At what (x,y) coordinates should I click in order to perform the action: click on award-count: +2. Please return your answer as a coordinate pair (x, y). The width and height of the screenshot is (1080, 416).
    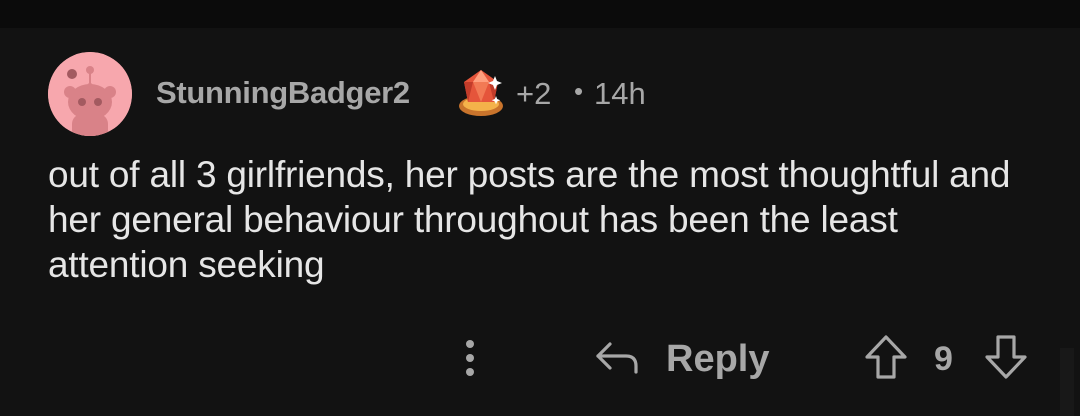
    Looking at the image, I should click on (534, 93).